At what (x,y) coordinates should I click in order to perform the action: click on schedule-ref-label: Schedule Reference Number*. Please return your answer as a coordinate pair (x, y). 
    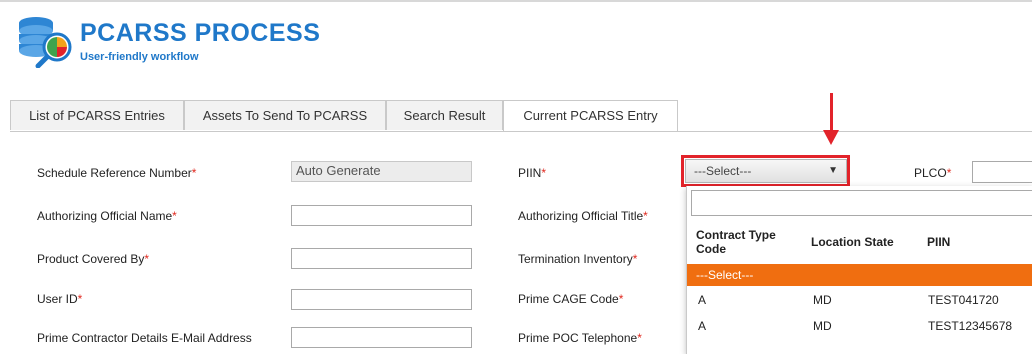
    Looking at the image, I should click on (117, 173).